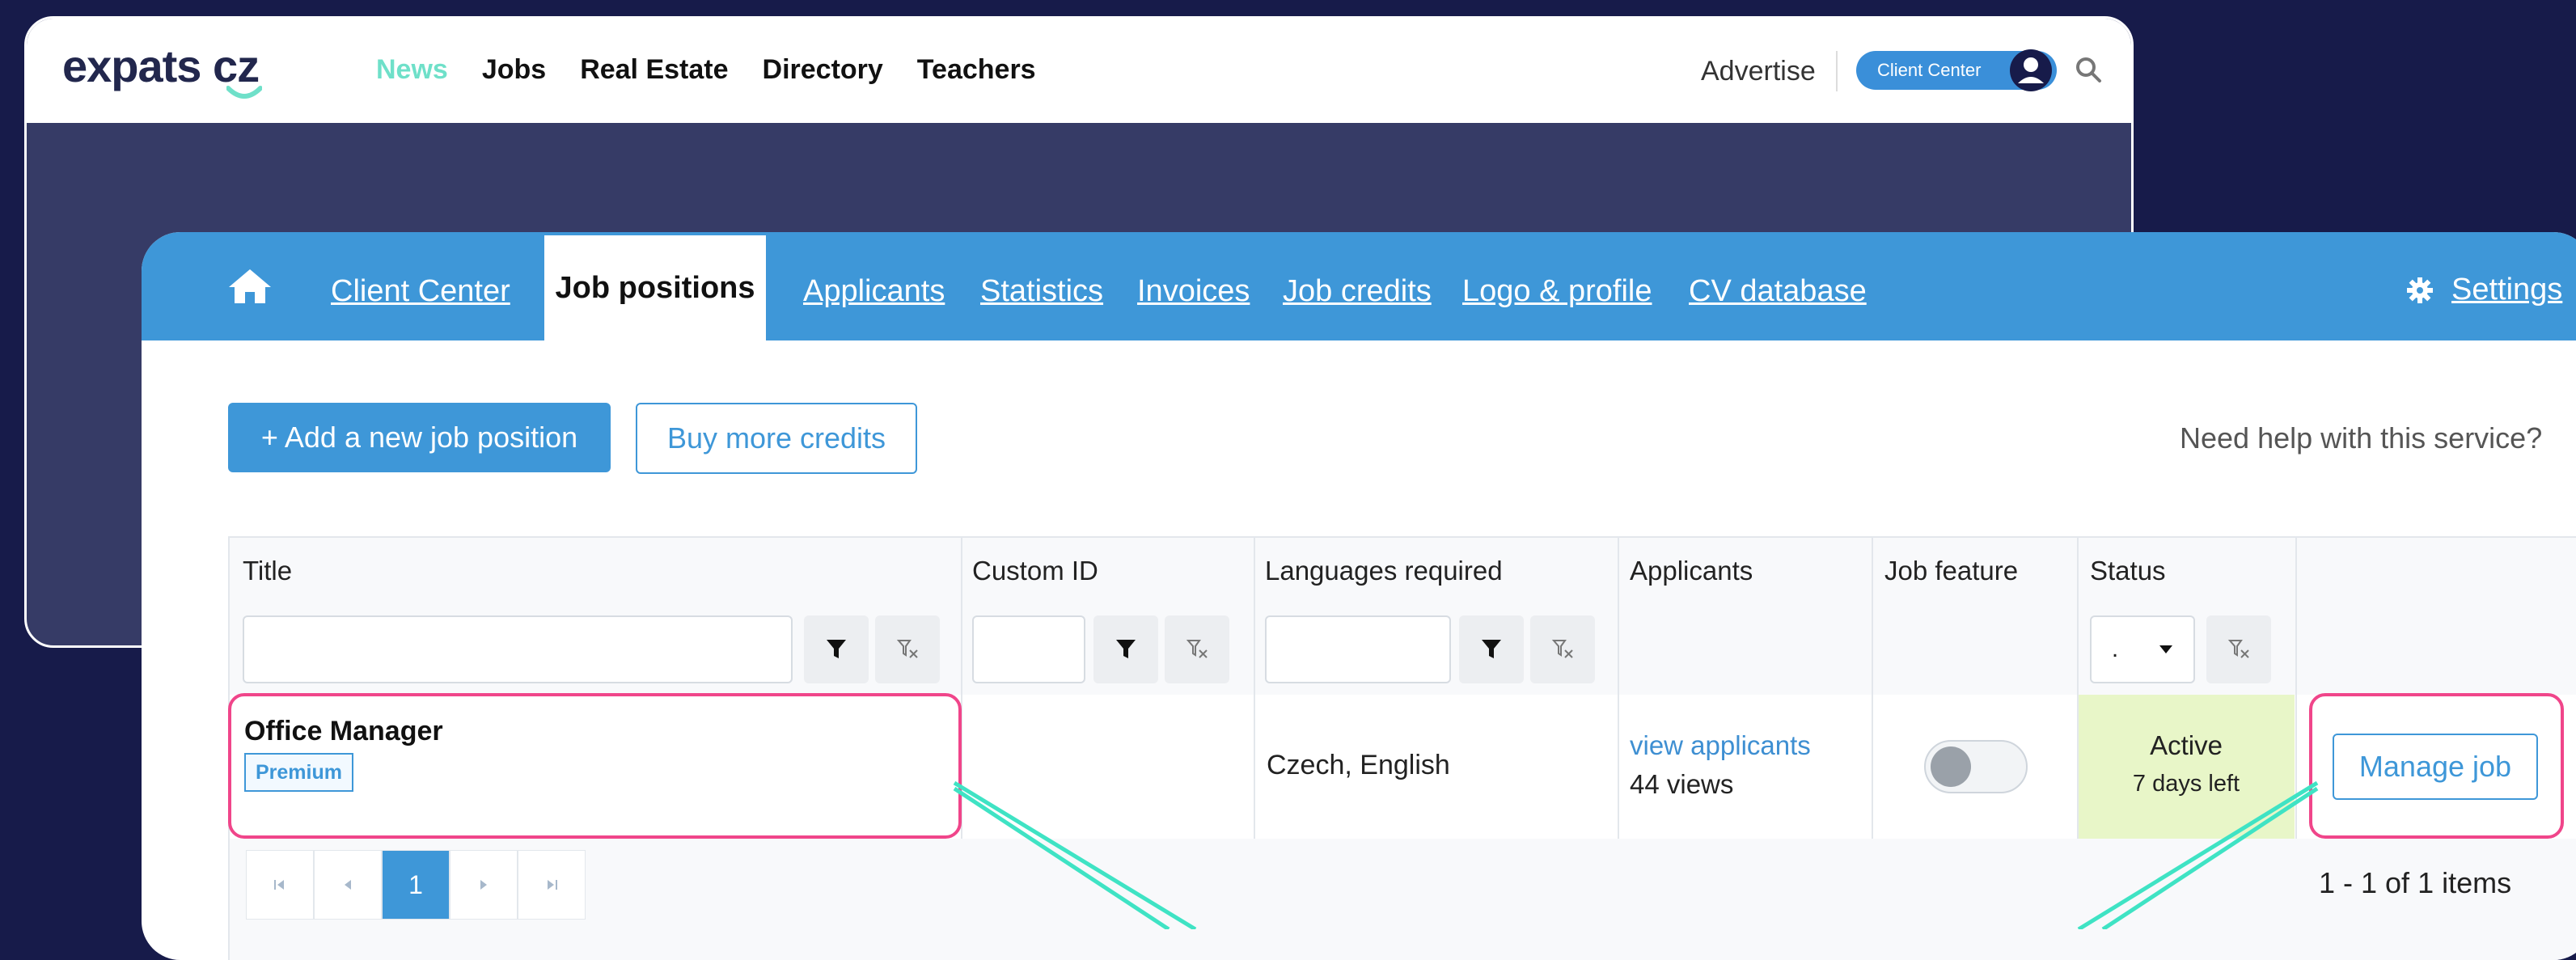 Image resolution: width=2576 pixels, height=960 pixels. I want to click on callout-line-right-b, so click(2210, 858).